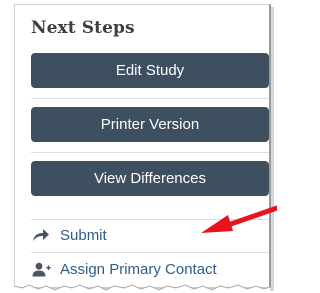 Image resolution: width=320 pixels, height=293 pixels. I want to click on share-arrow-icon, so click(41, 235).